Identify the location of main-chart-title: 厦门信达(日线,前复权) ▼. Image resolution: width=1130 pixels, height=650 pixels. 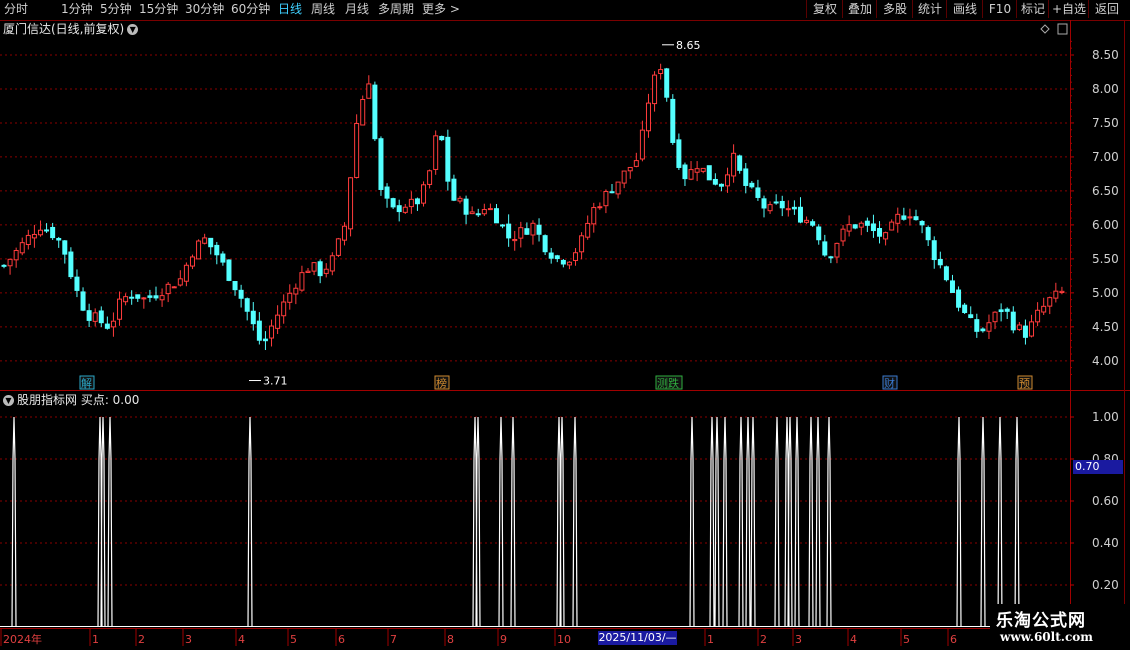
(71, 29).